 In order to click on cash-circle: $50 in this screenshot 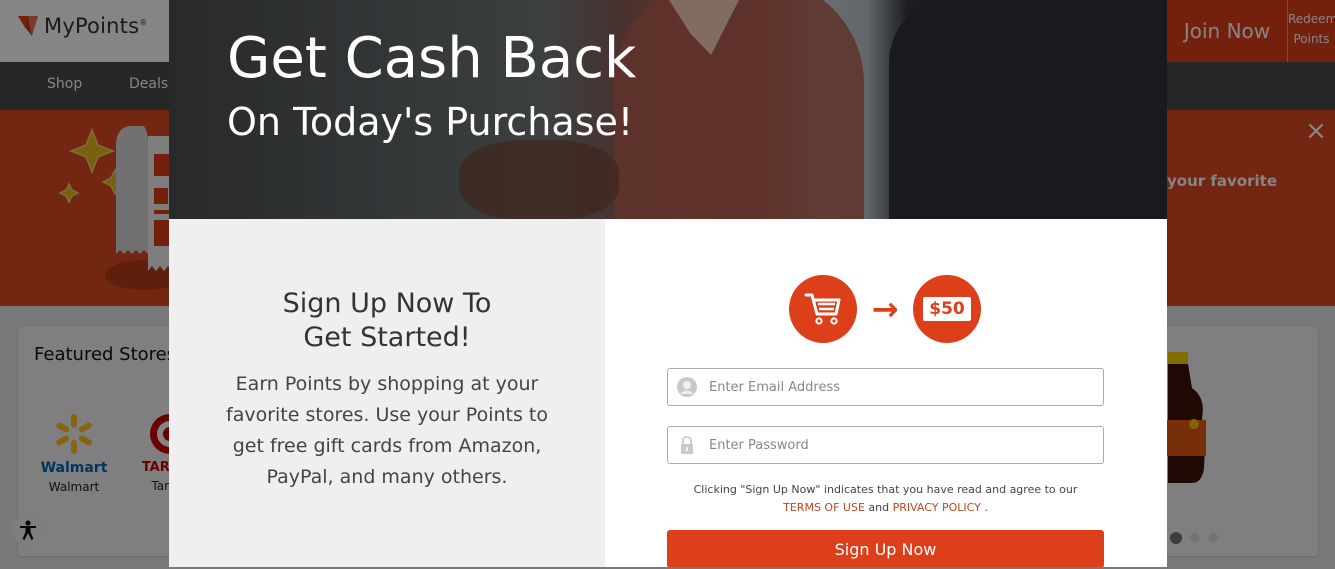, I will do `click(947, 309)`.